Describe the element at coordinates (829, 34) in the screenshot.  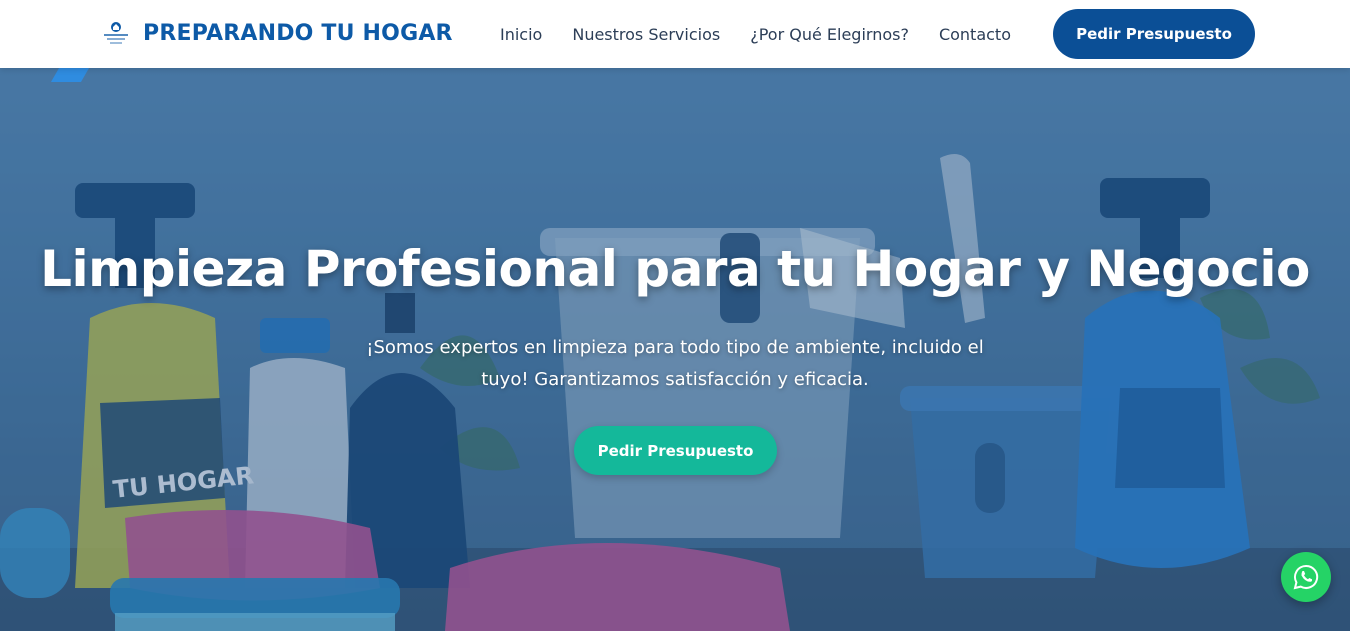
I see `nav-link-elegirnos: ¿Por Qué Elegirnos?` at that location.